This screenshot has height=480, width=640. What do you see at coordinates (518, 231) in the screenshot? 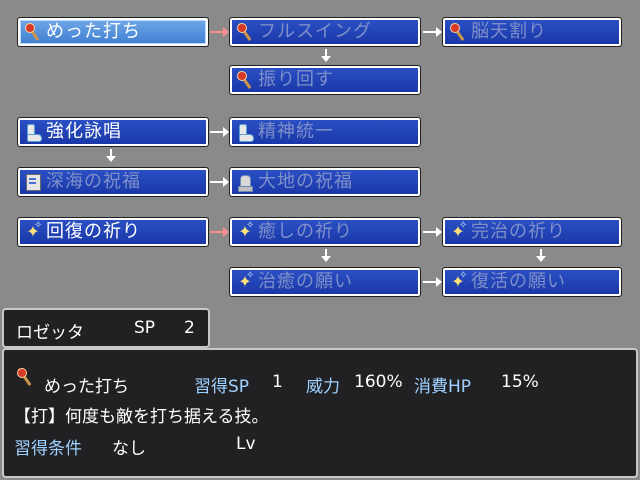
I see `skill-label: 完治の祈り` at bounding box center [518, 231].